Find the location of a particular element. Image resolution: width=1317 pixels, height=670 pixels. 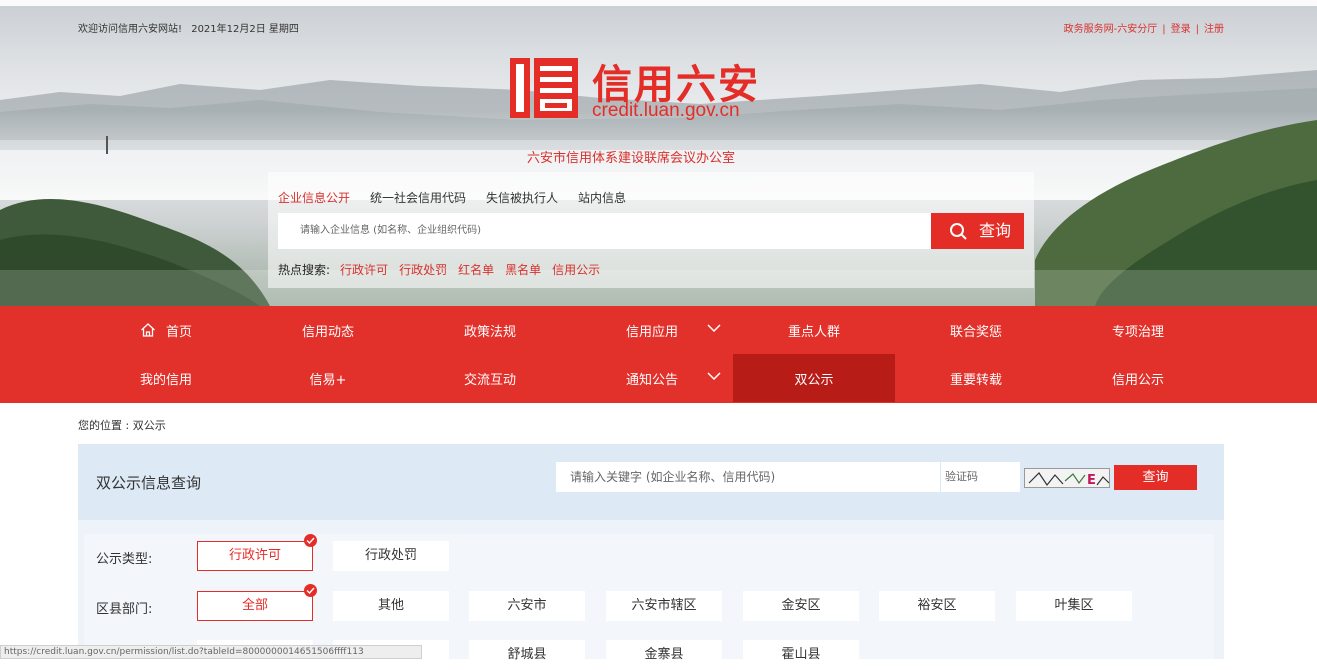

dept-chip-all: 全部 is located at coordinates (257, 602).